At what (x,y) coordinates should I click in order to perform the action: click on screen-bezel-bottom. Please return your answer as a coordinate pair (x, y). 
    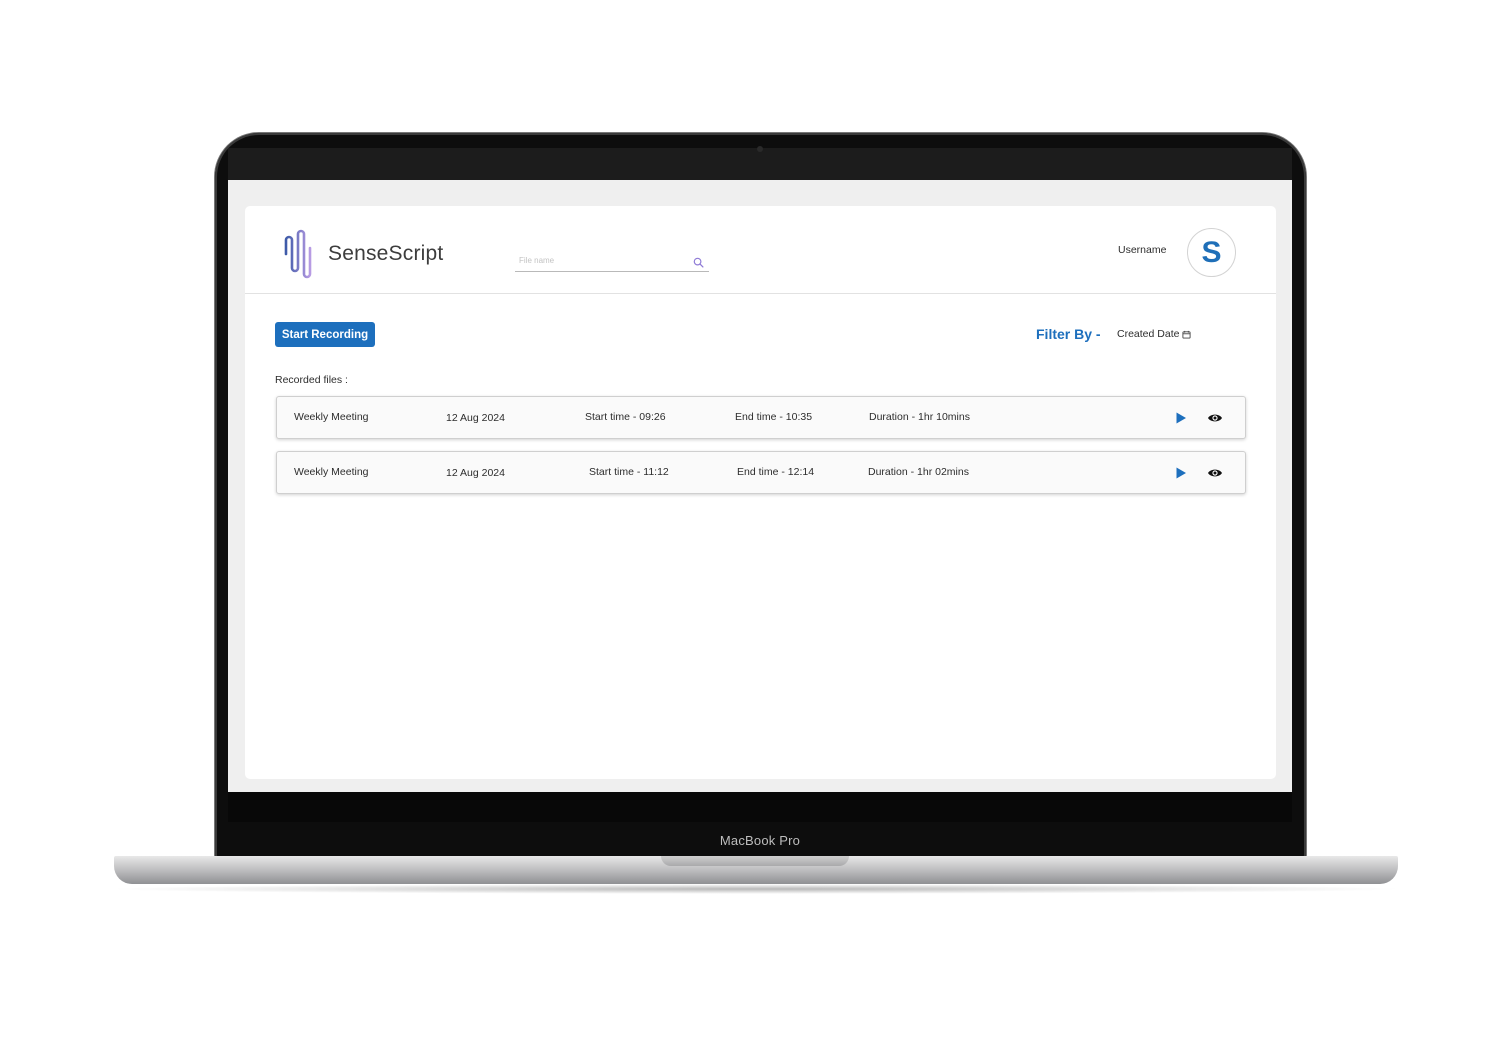
    Looking at the image, I should click on (760, 807).